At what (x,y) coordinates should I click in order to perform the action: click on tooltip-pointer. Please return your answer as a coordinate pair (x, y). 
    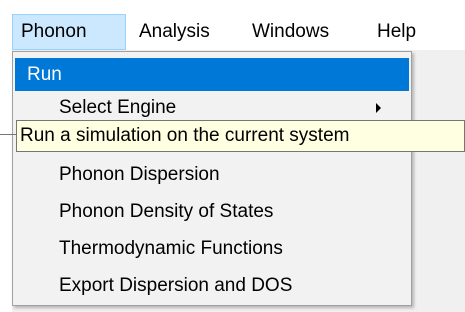
    Looking at the image, I should click on (8, 134).